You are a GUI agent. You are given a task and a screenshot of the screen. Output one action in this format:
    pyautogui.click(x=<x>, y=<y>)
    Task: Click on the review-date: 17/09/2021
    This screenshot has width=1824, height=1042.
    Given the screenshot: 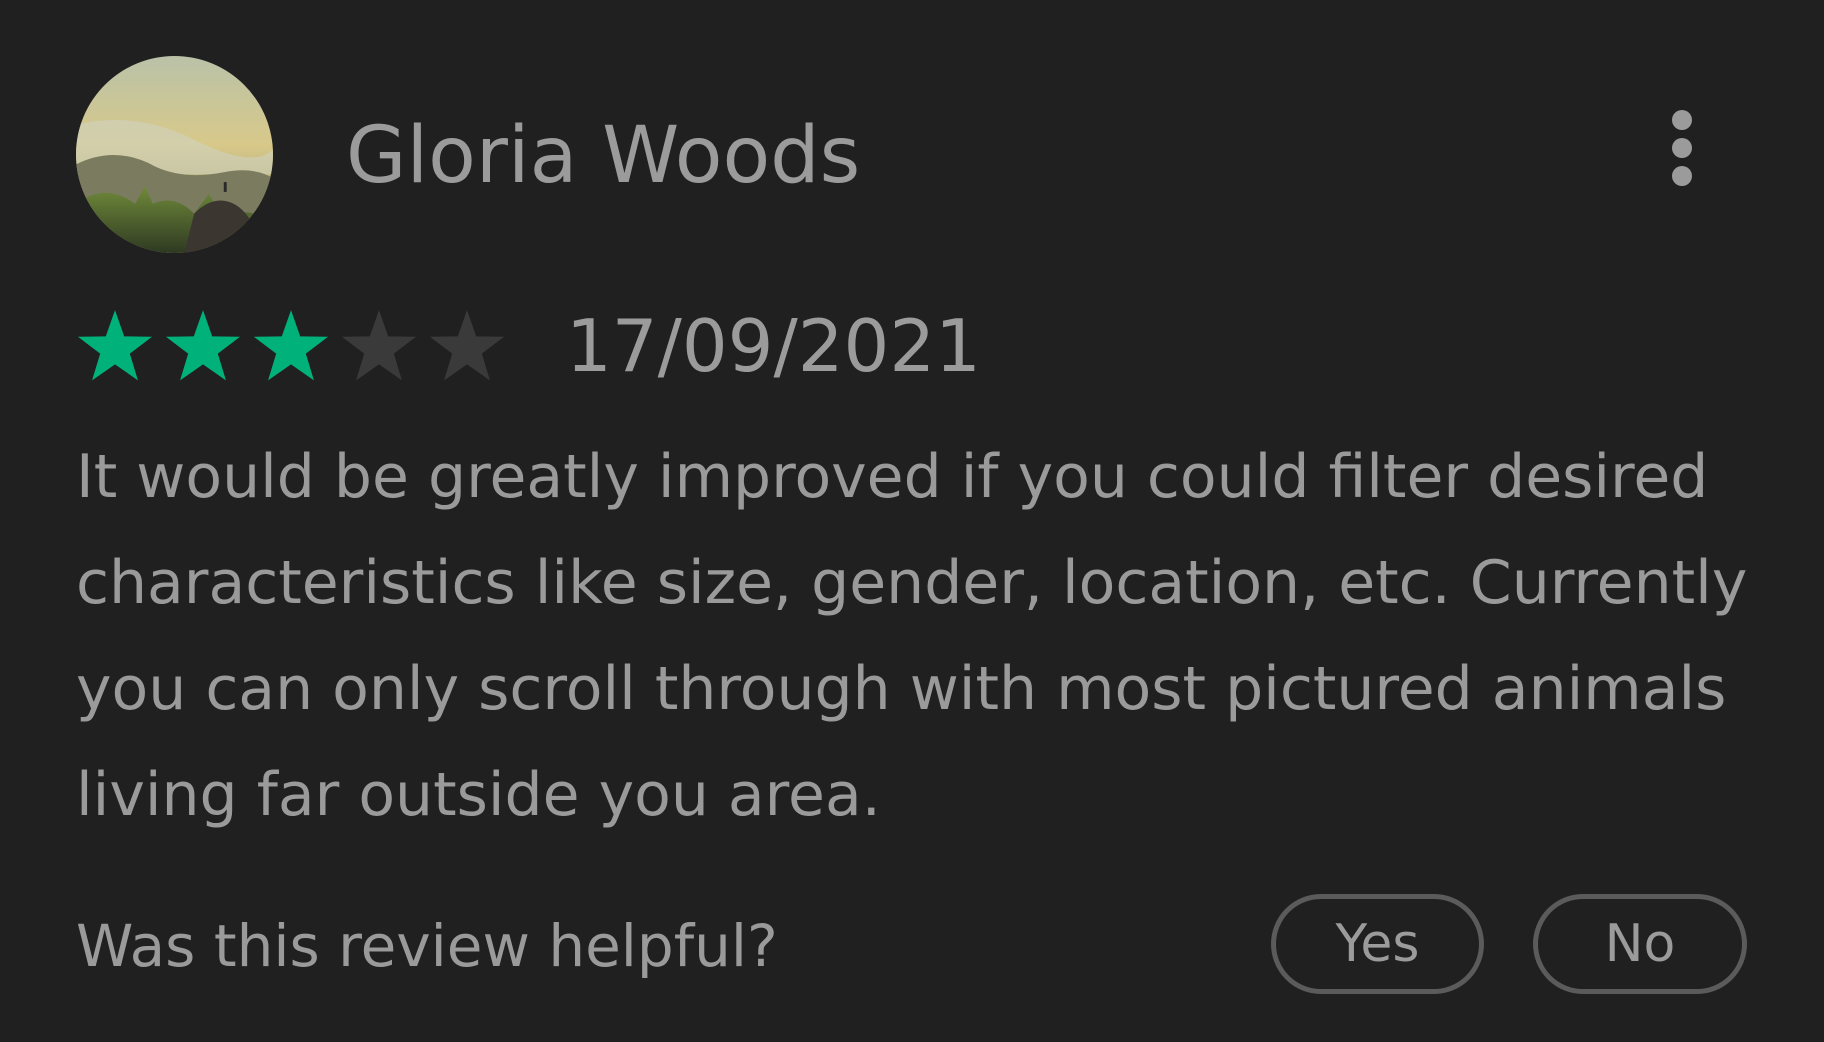 What is the action you would take?
    pyautogui.click(x=773, y=346)
    